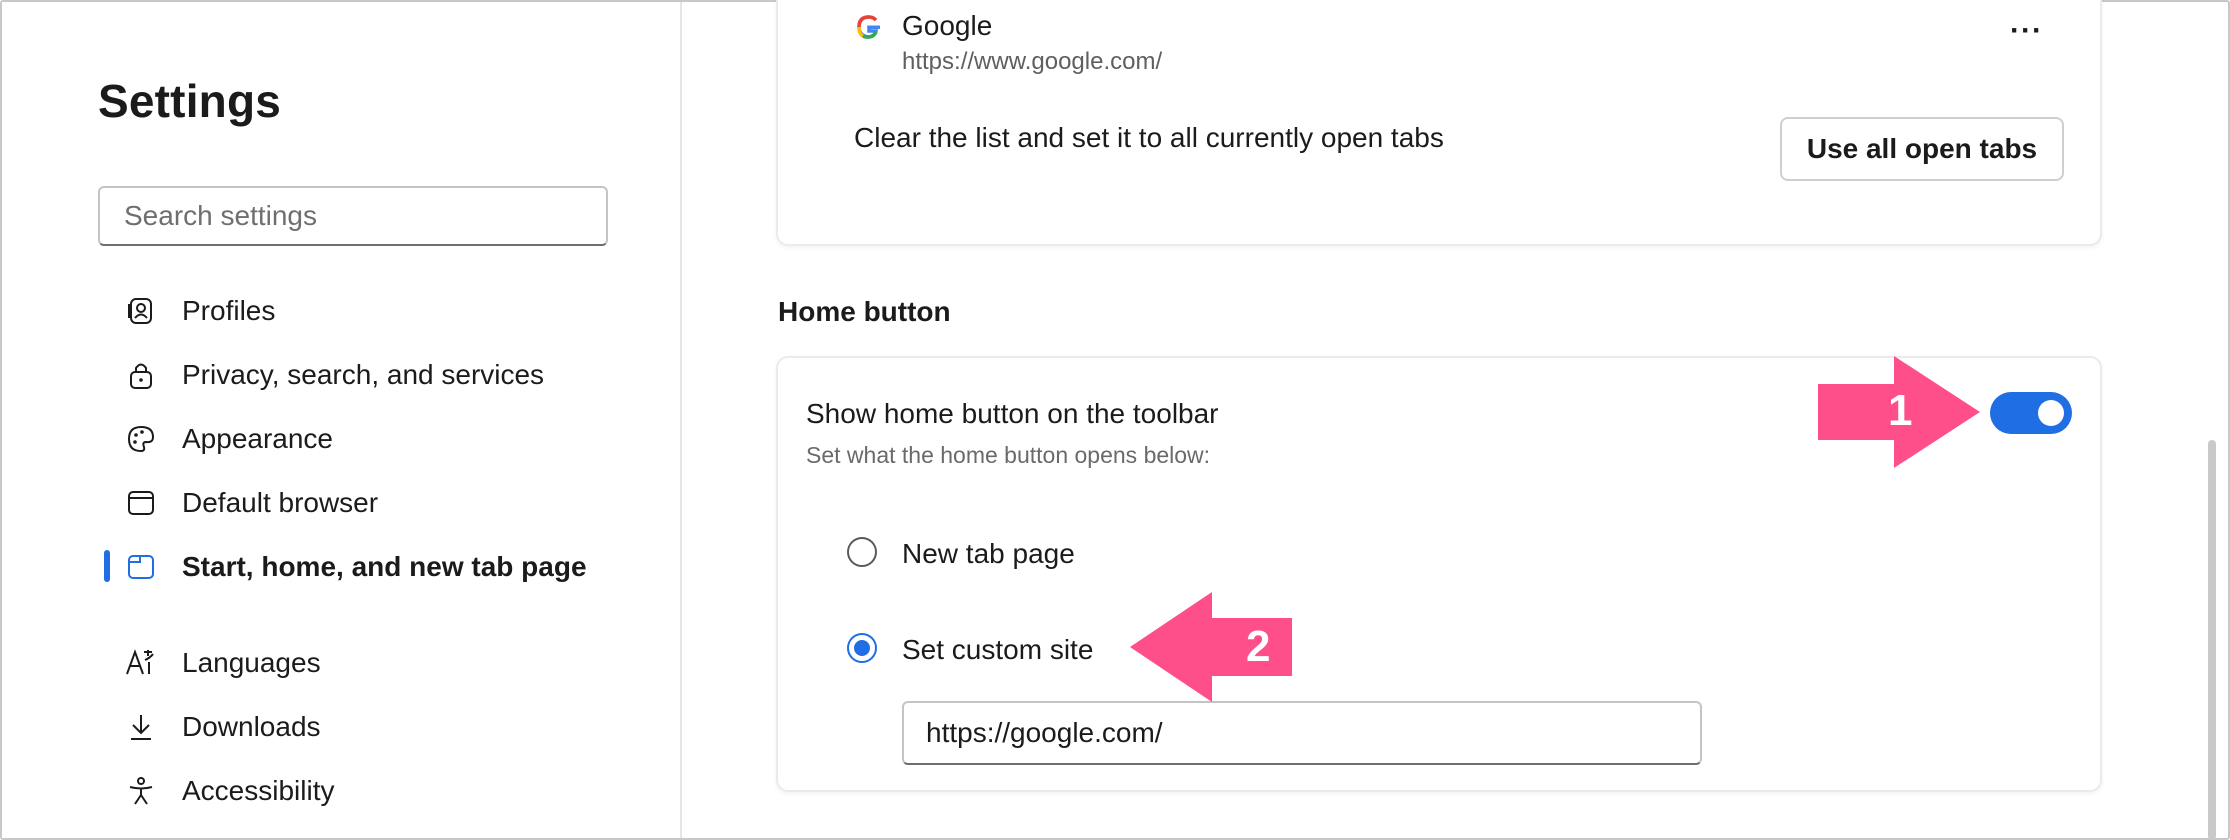  I want to click on use-all-open-tabs-button: Use all open tabs, so click(1922, 149).